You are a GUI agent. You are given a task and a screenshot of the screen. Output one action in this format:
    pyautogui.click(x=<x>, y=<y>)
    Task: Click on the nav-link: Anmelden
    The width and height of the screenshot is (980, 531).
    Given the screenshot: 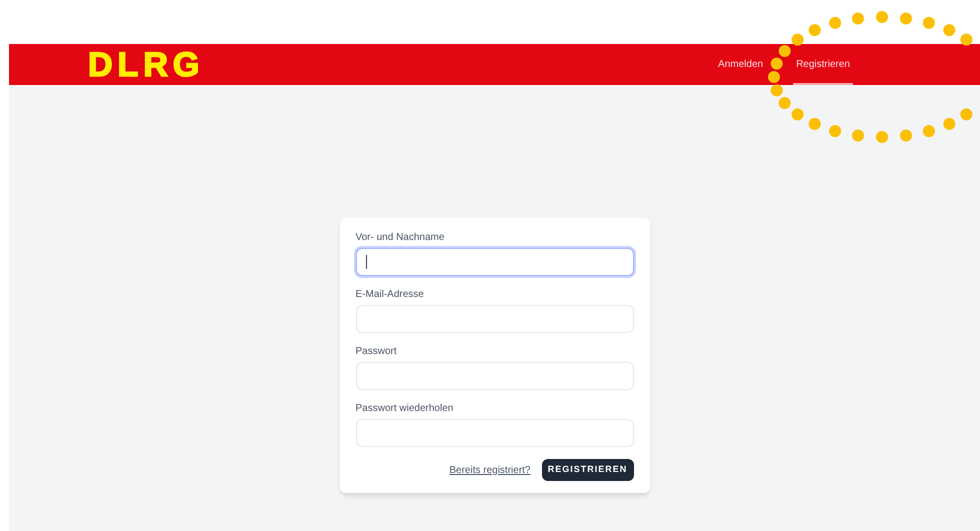 What is the action you would take?
    pyautogui.click(x=740, y=64)
    